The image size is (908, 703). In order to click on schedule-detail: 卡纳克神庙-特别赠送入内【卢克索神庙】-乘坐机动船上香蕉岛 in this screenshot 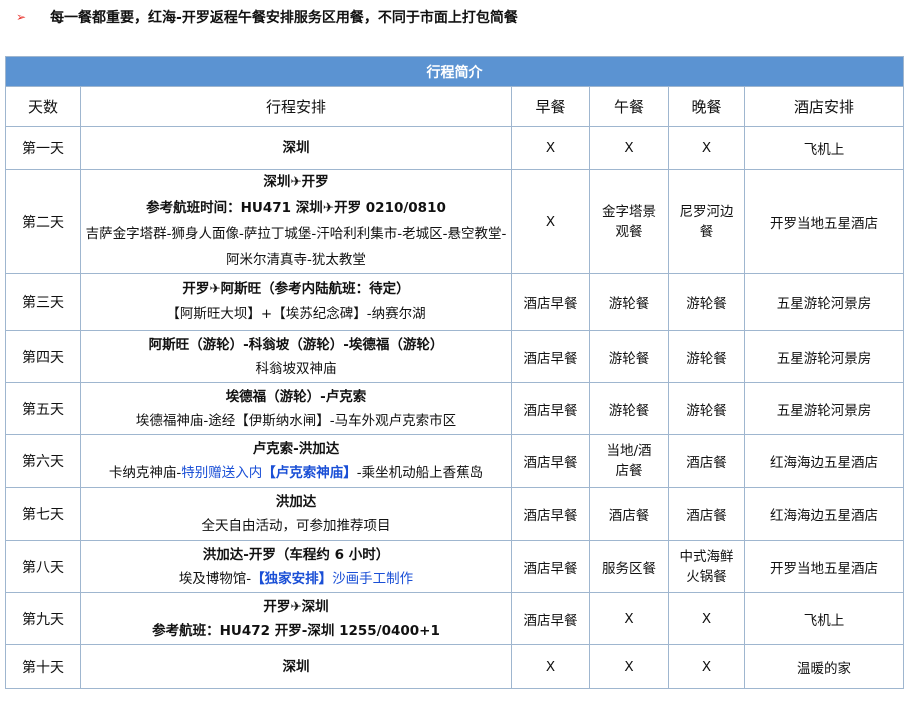, I will do `click(296, 473)`.